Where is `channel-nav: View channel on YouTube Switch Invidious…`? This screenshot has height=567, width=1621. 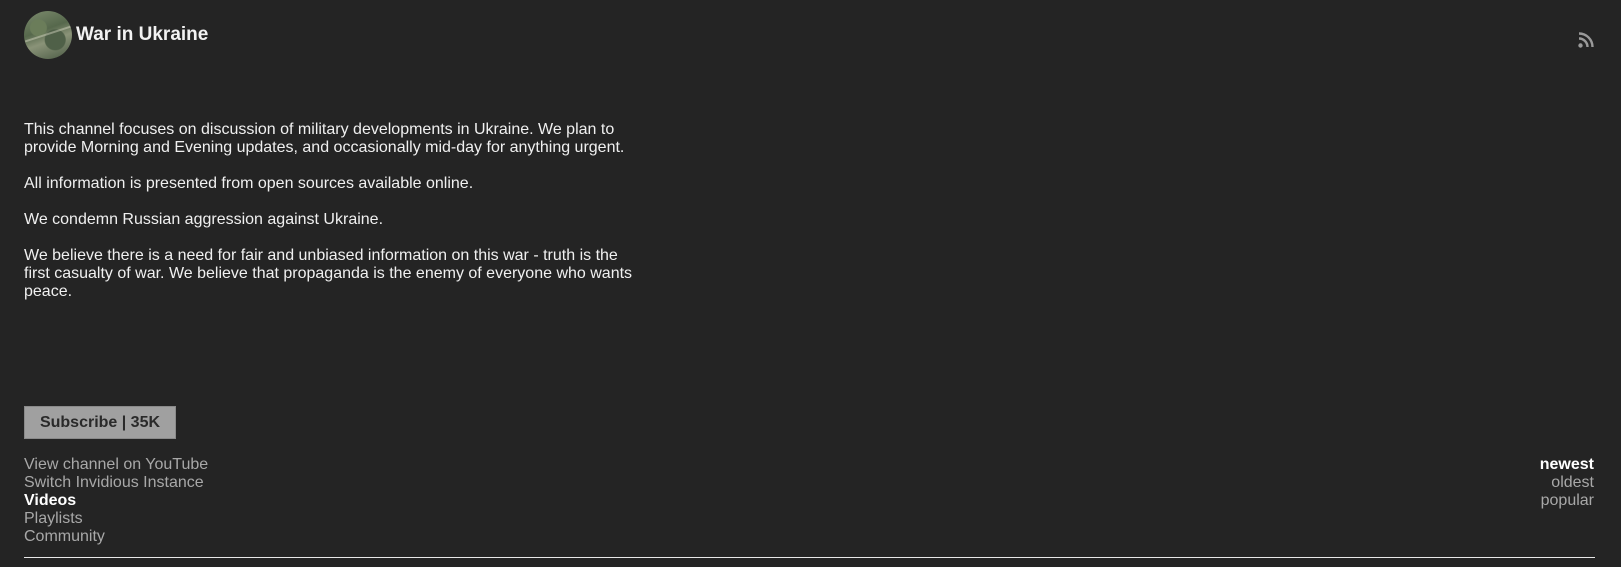 channel-nav: View channel on YouTube Switch Invidious… is located at coordinates (116, 501).